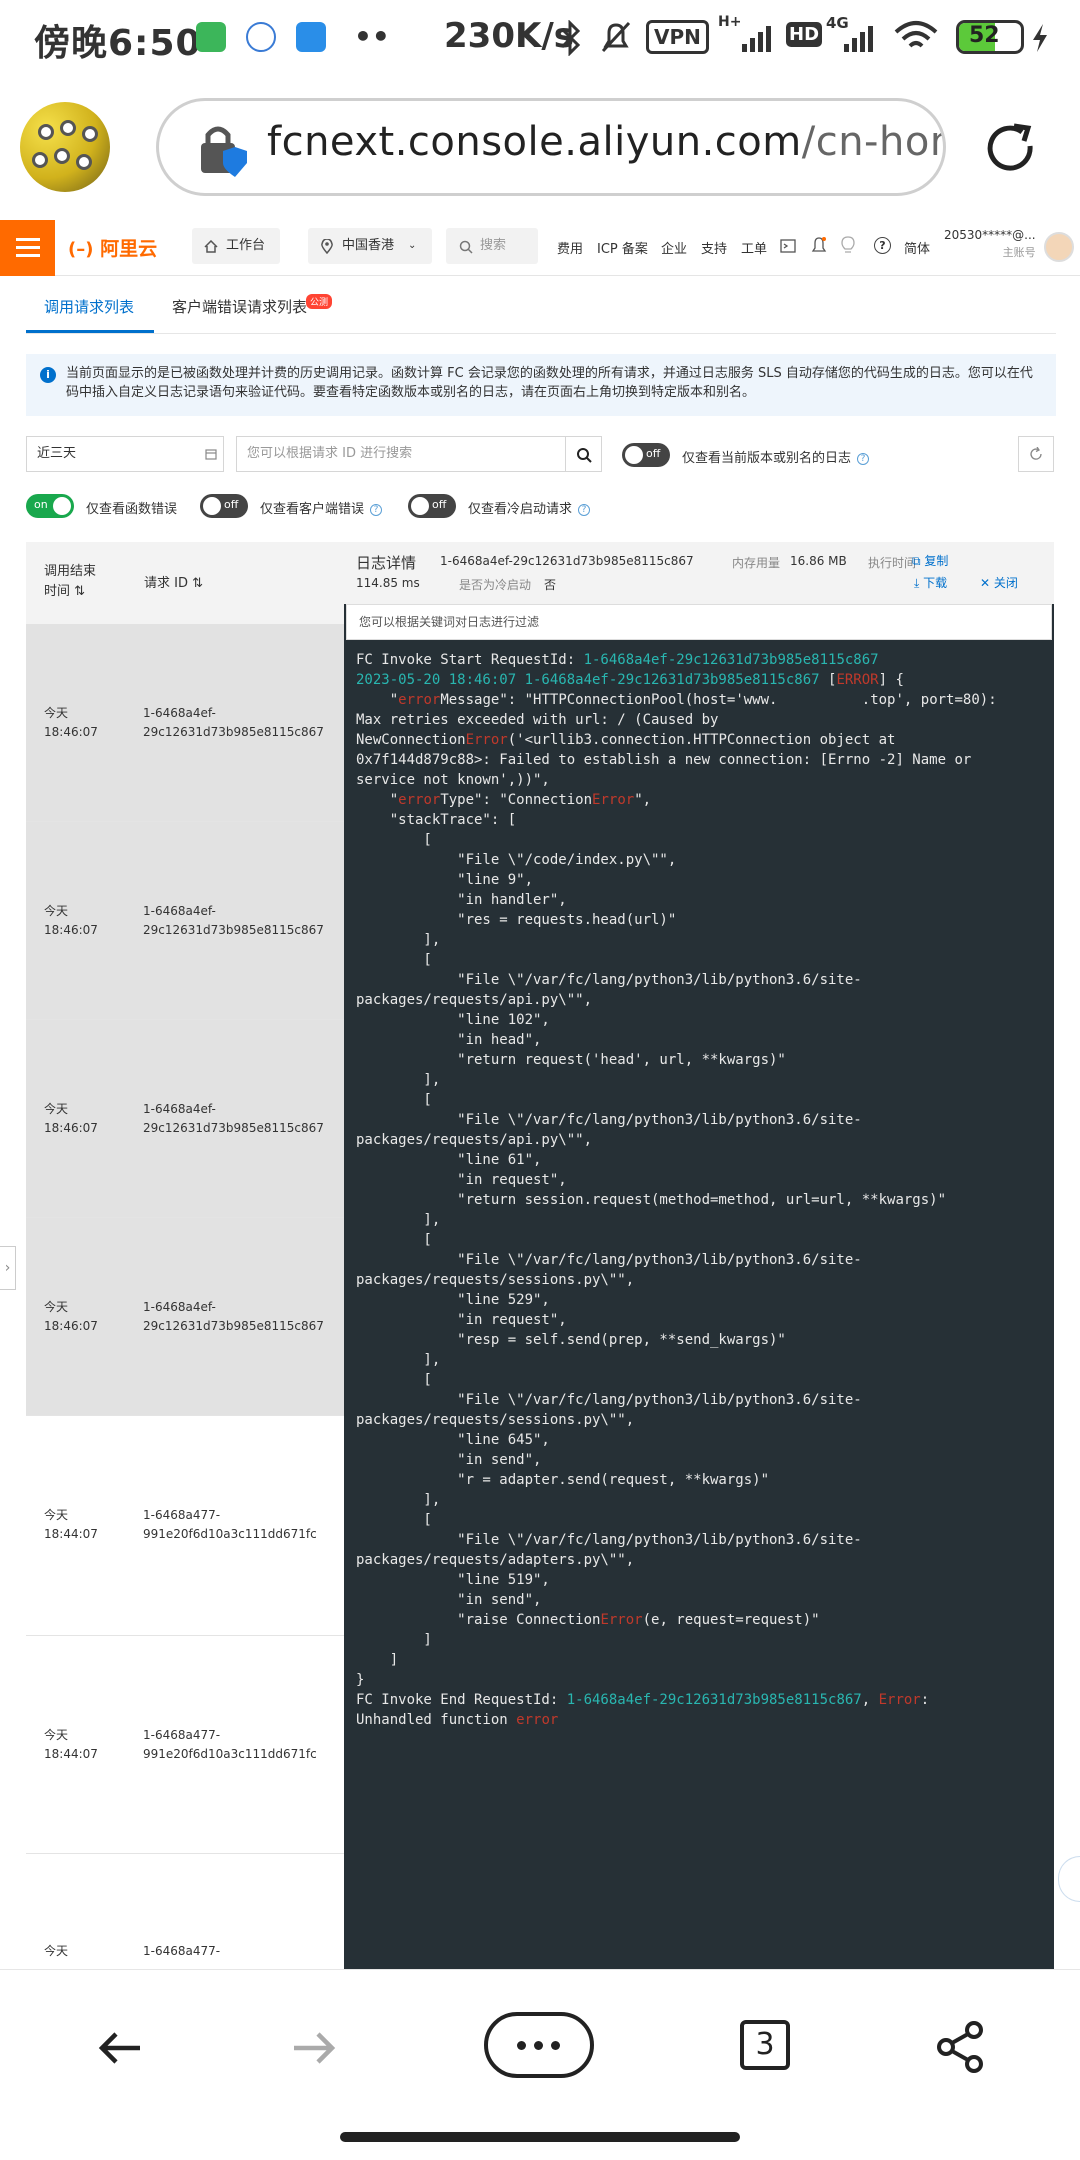  I want to click on user-avatar, so click(1059, 247).